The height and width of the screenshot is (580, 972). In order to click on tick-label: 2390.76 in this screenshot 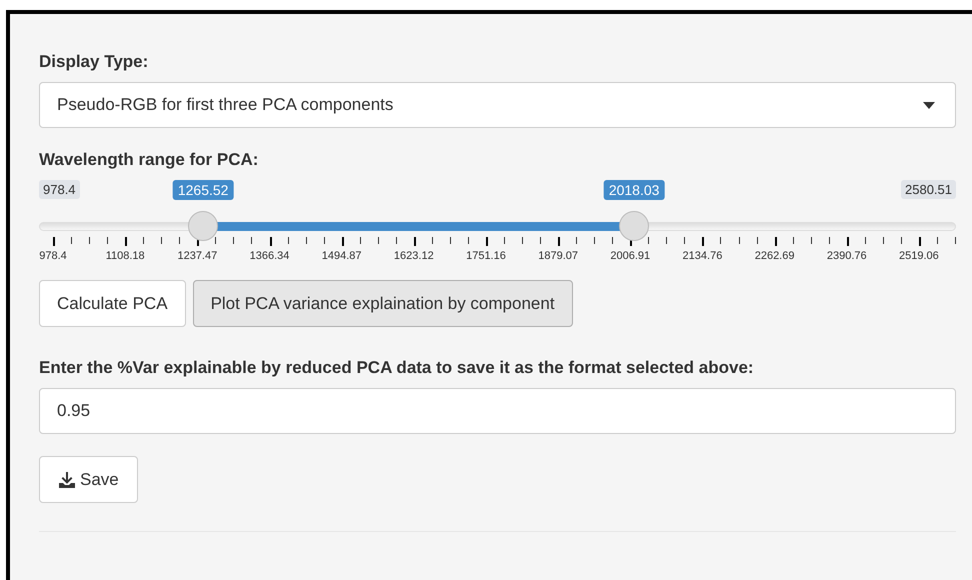, I will do `click(846, 256)`.